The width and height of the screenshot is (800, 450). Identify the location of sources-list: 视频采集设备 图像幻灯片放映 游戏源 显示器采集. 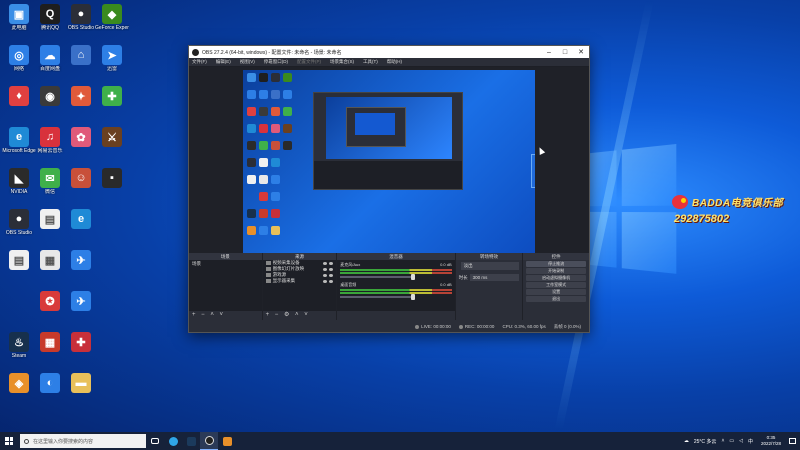
(299, 285).